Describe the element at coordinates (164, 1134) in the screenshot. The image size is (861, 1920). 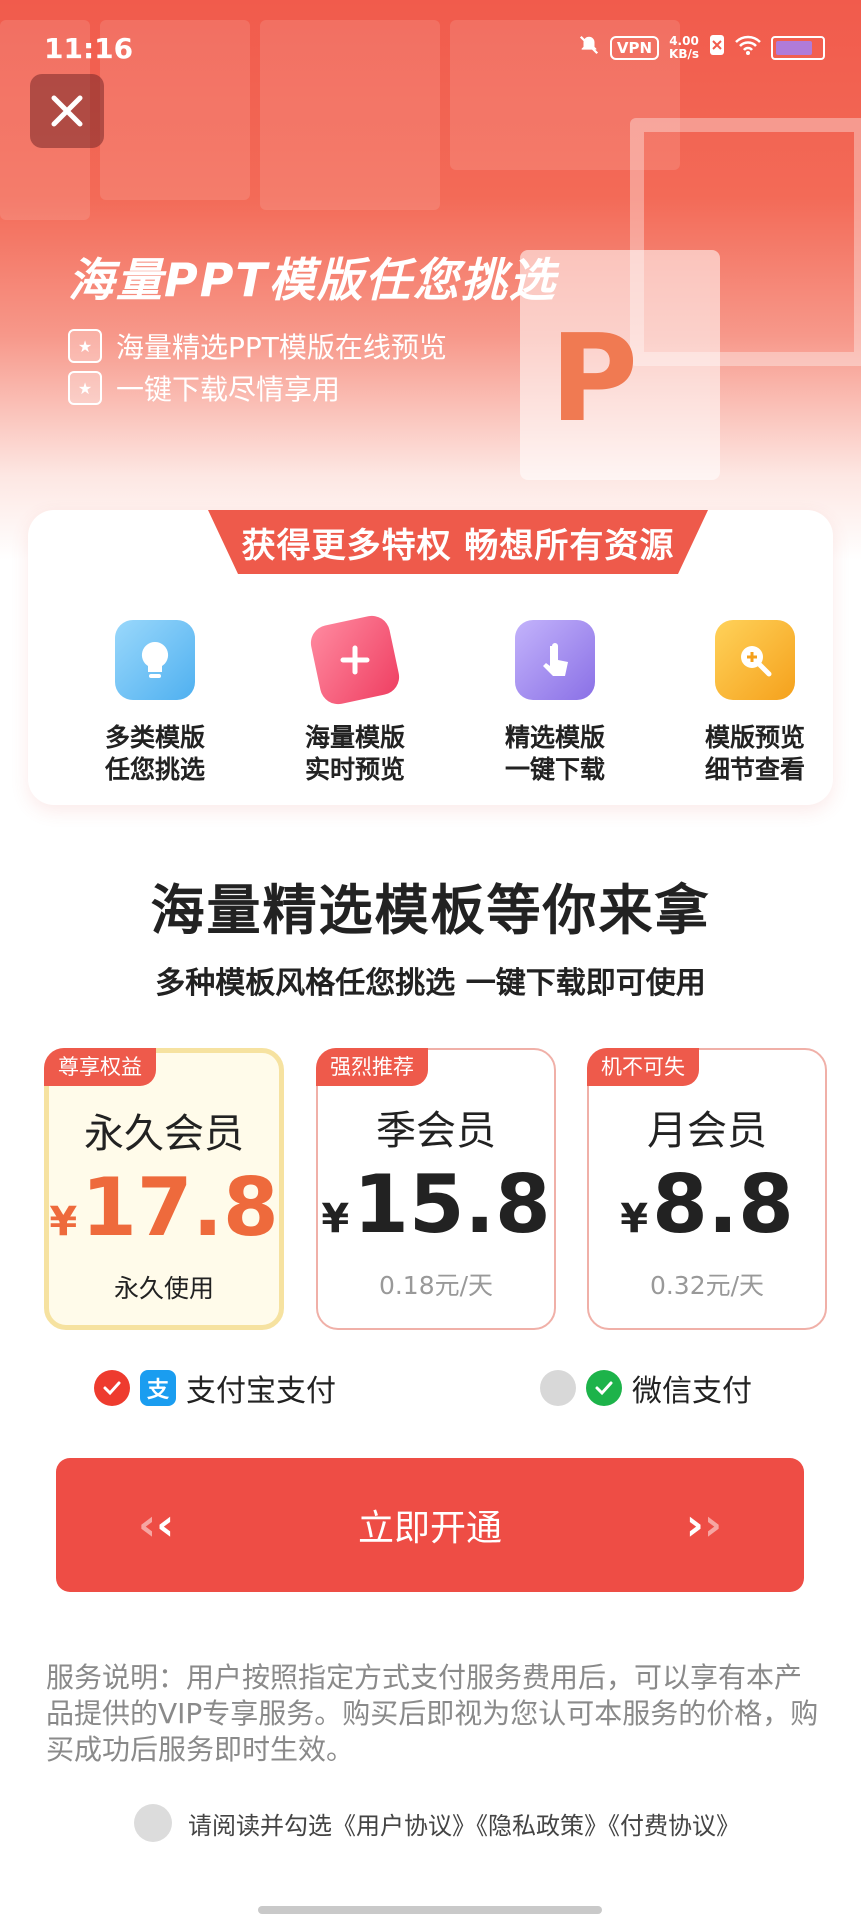
I see `plan-name: 永久会员` at that location.